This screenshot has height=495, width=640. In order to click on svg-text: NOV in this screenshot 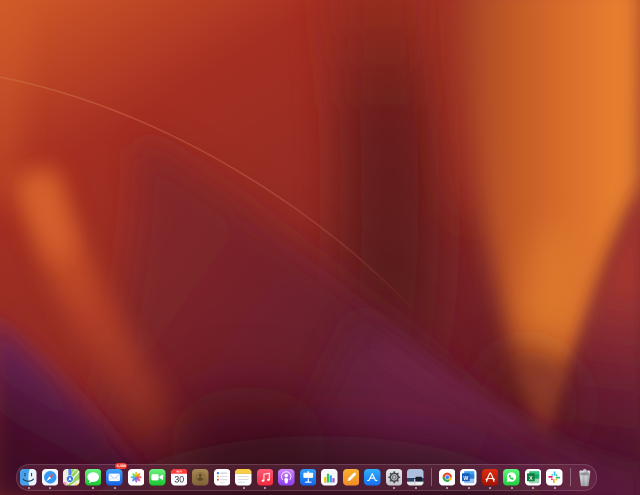, I will do `click(179, 472)`.